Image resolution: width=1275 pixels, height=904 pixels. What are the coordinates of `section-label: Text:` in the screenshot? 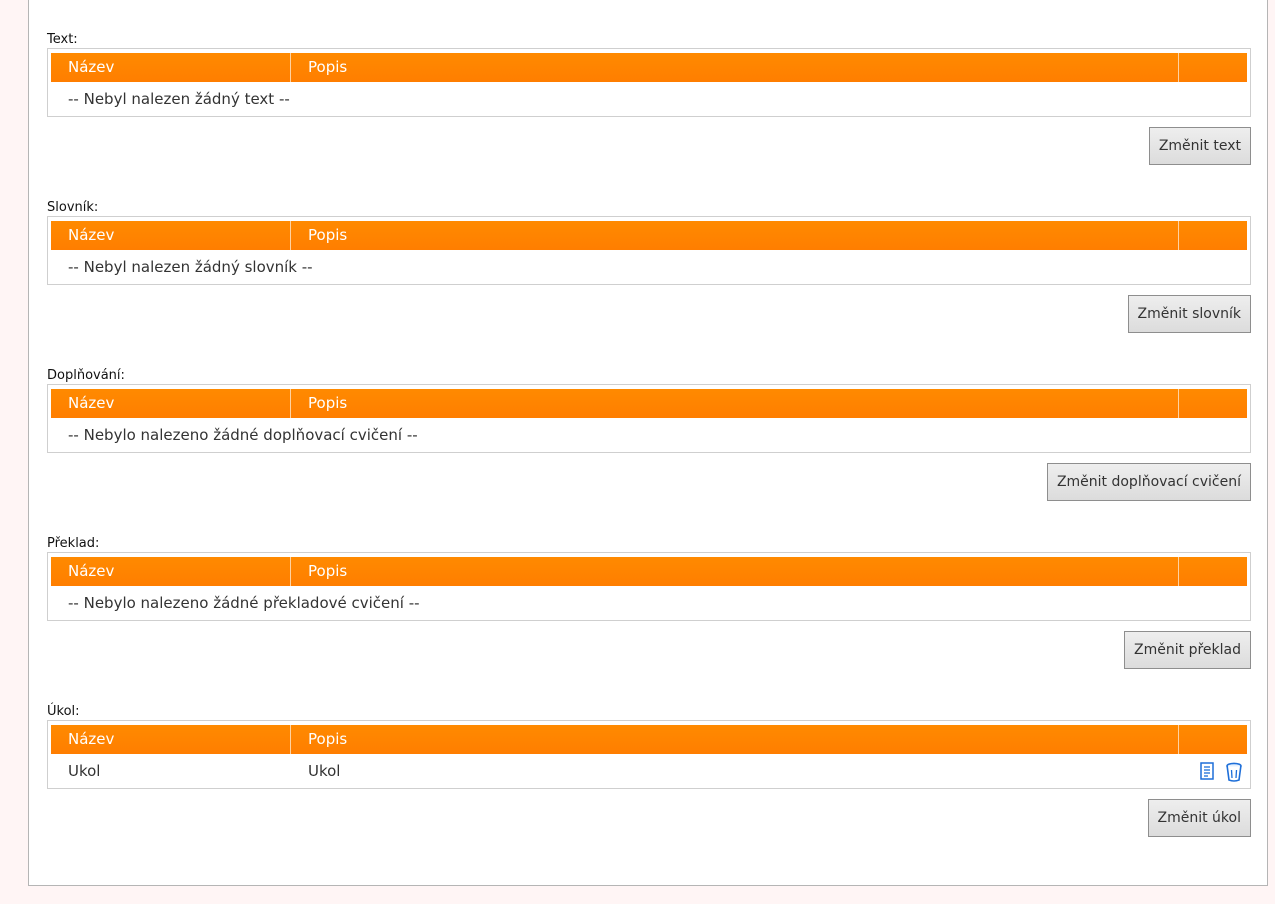 It's located at (62, 39).